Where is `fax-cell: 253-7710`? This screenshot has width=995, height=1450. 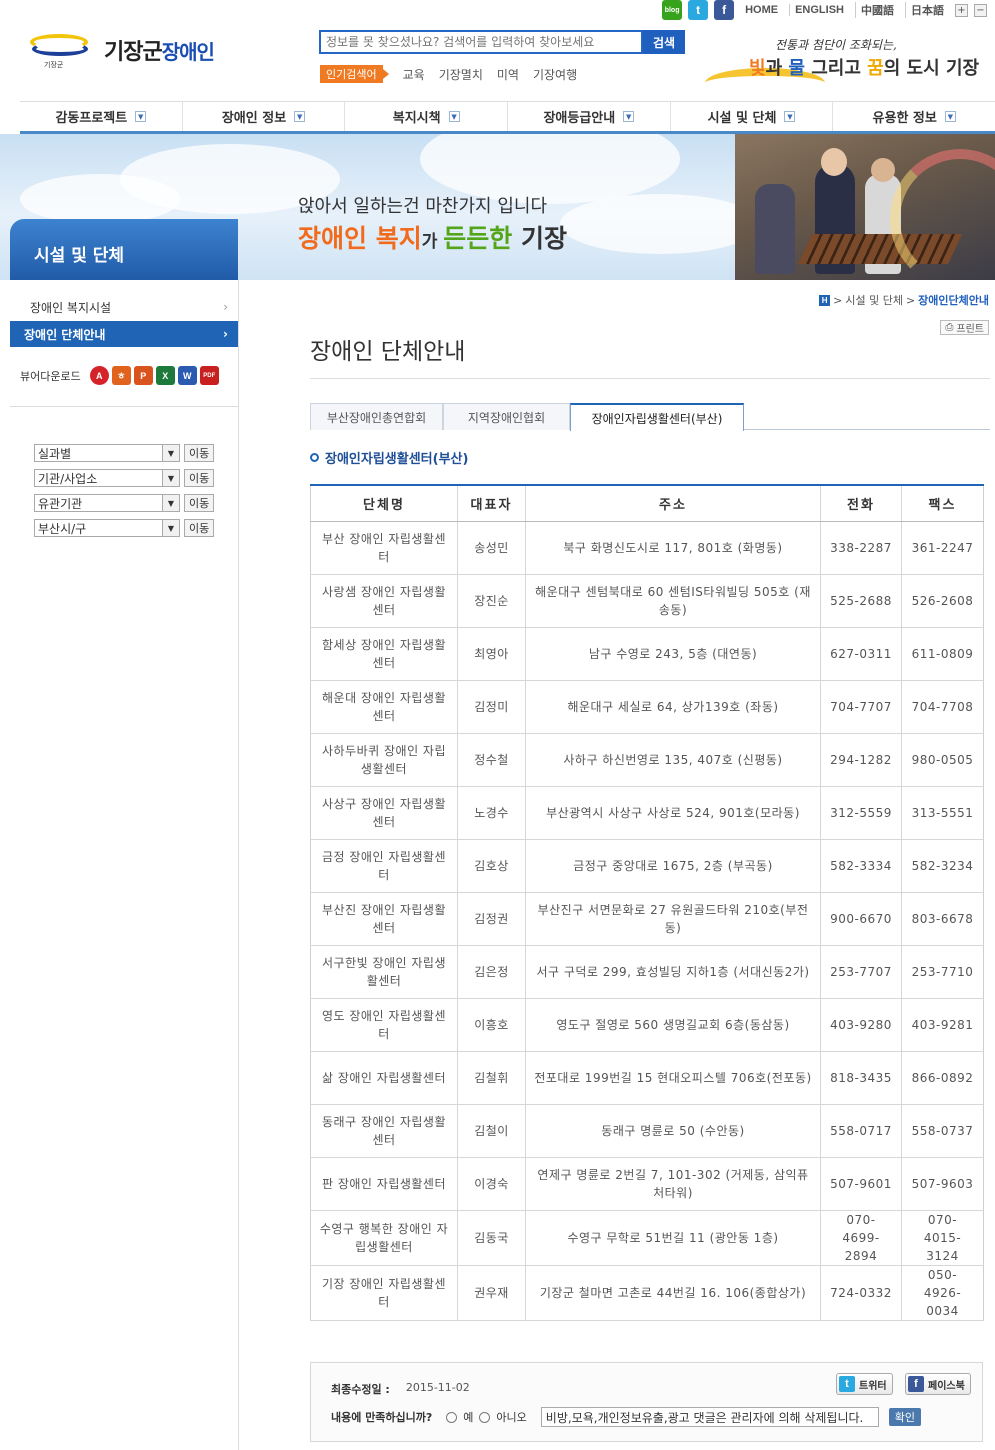 fax-cell: 253-7710 is located at coordinates (942, 972).